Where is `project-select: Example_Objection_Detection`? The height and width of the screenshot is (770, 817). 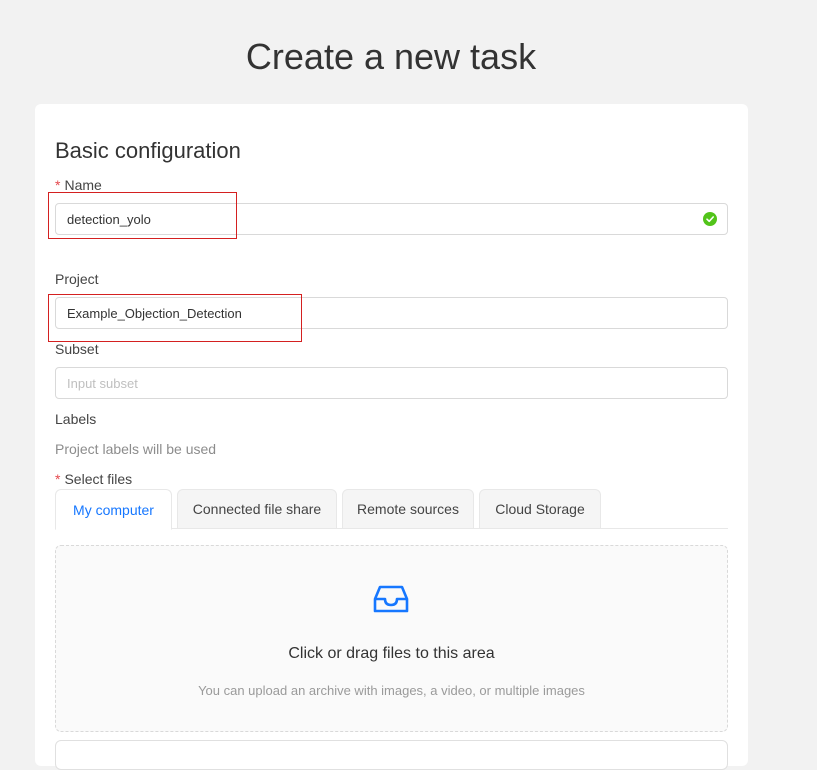
project-select: Example_Objection_Detection is located at coordinates (391, 313).